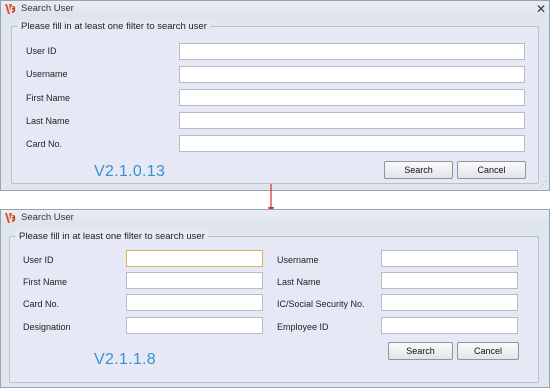  What do you see at coordinates (449, 302) in the screenshot?
I see `ic-social-security-field` at bounding box center [449, 302].